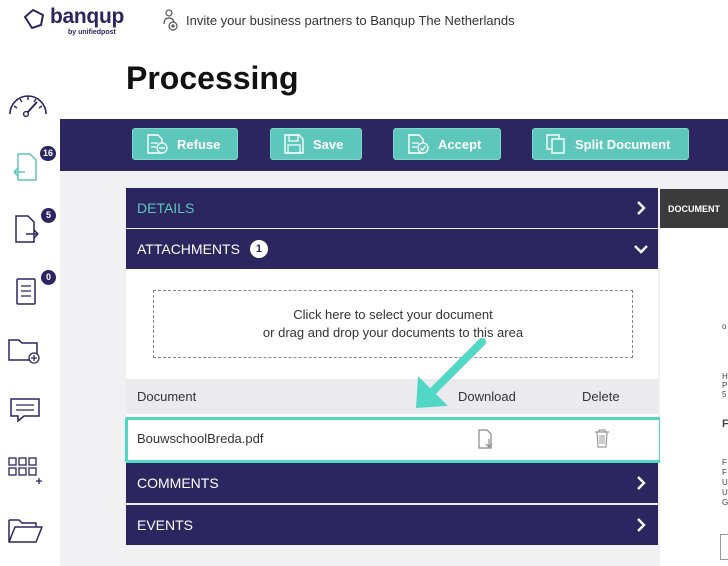 The width and height of the screenshot is (728, 566). I want to click on sidebar-item-apps, so click(28, 474).